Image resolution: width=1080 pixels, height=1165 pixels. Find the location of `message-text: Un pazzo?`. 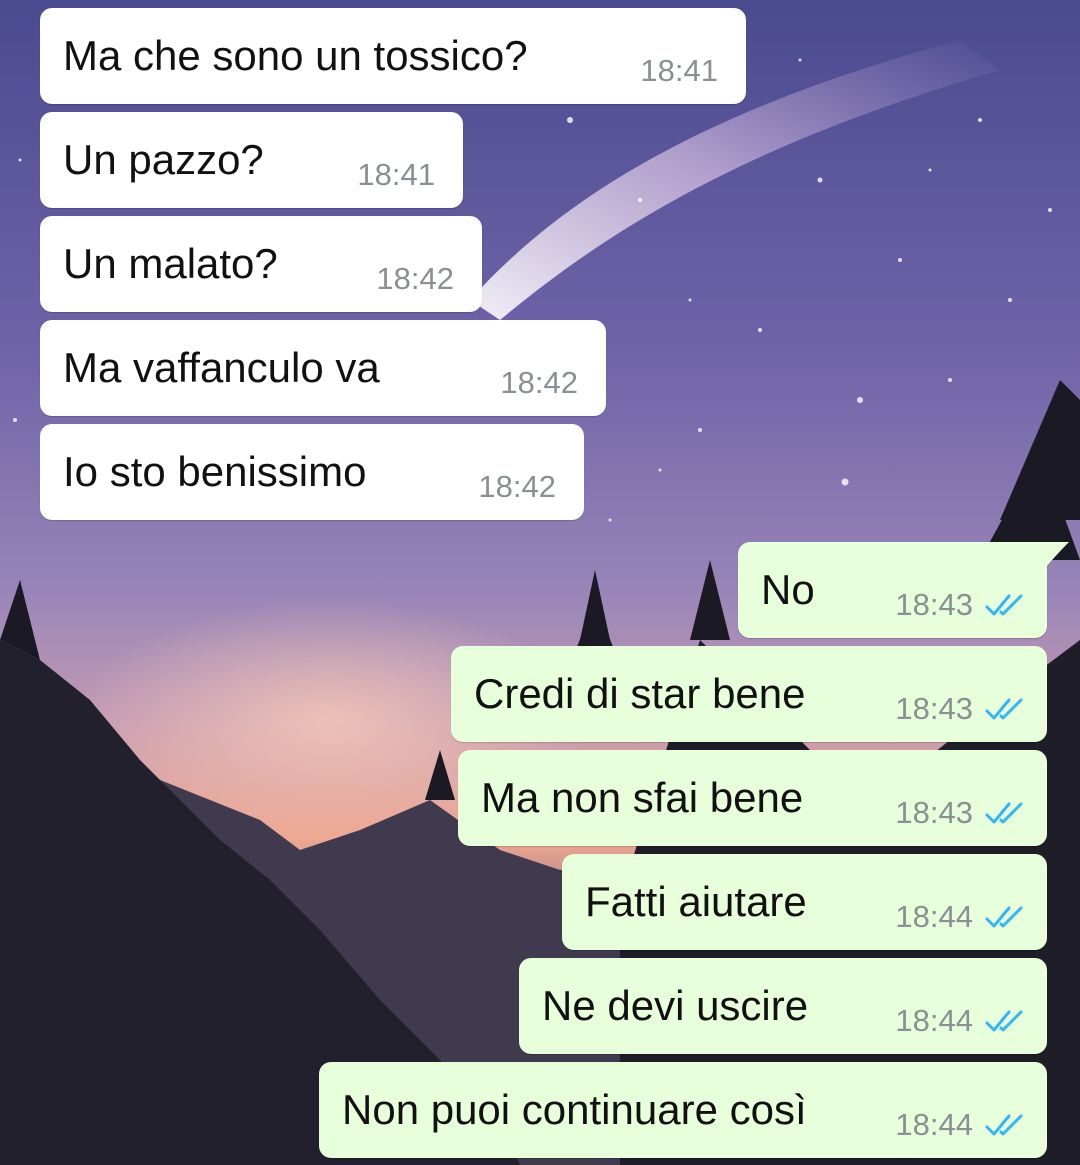

message-text: Un pazzo? is located at coordinates (163, 159).